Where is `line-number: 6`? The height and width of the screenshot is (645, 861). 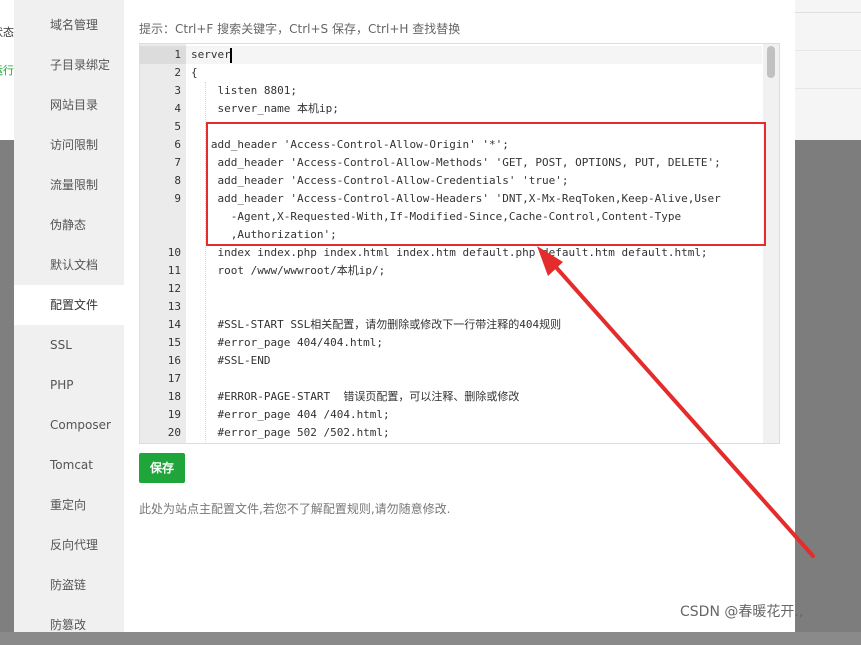 line-number: 6 is located at coordinates (177, 144).